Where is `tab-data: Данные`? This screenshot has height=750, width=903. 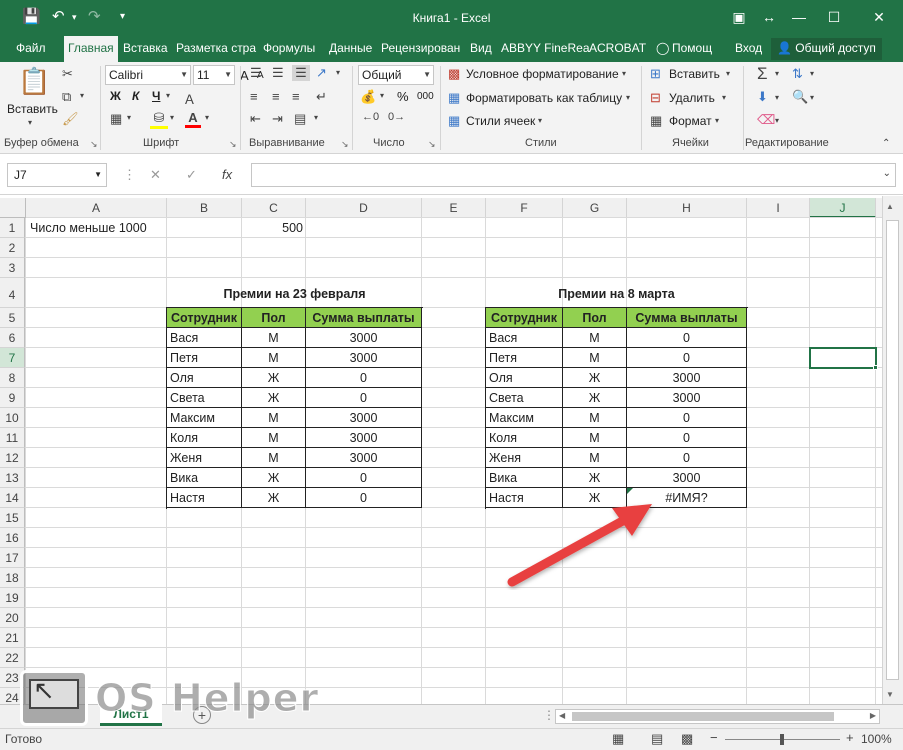
tab-data: Данные is located at coordinates (350, 49).